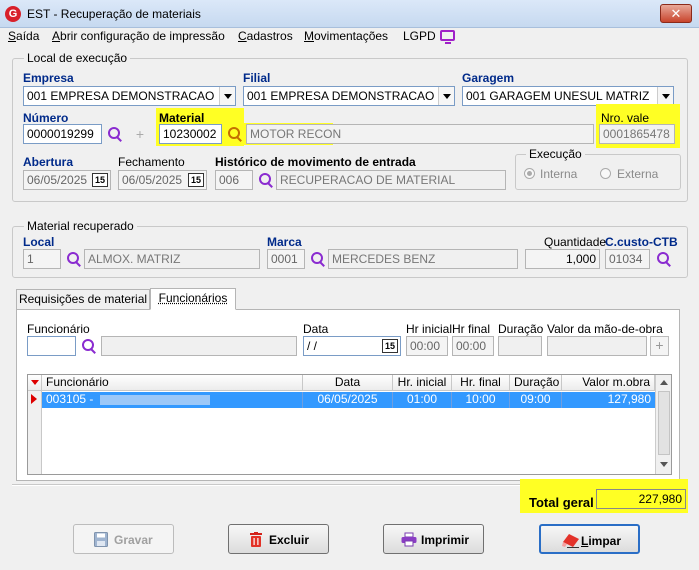 The image size is (699, 570). Describe the element at coordinates (605, 329) in the screenshot. I see `valor-label: Valor da mão-de-obra` at that location.